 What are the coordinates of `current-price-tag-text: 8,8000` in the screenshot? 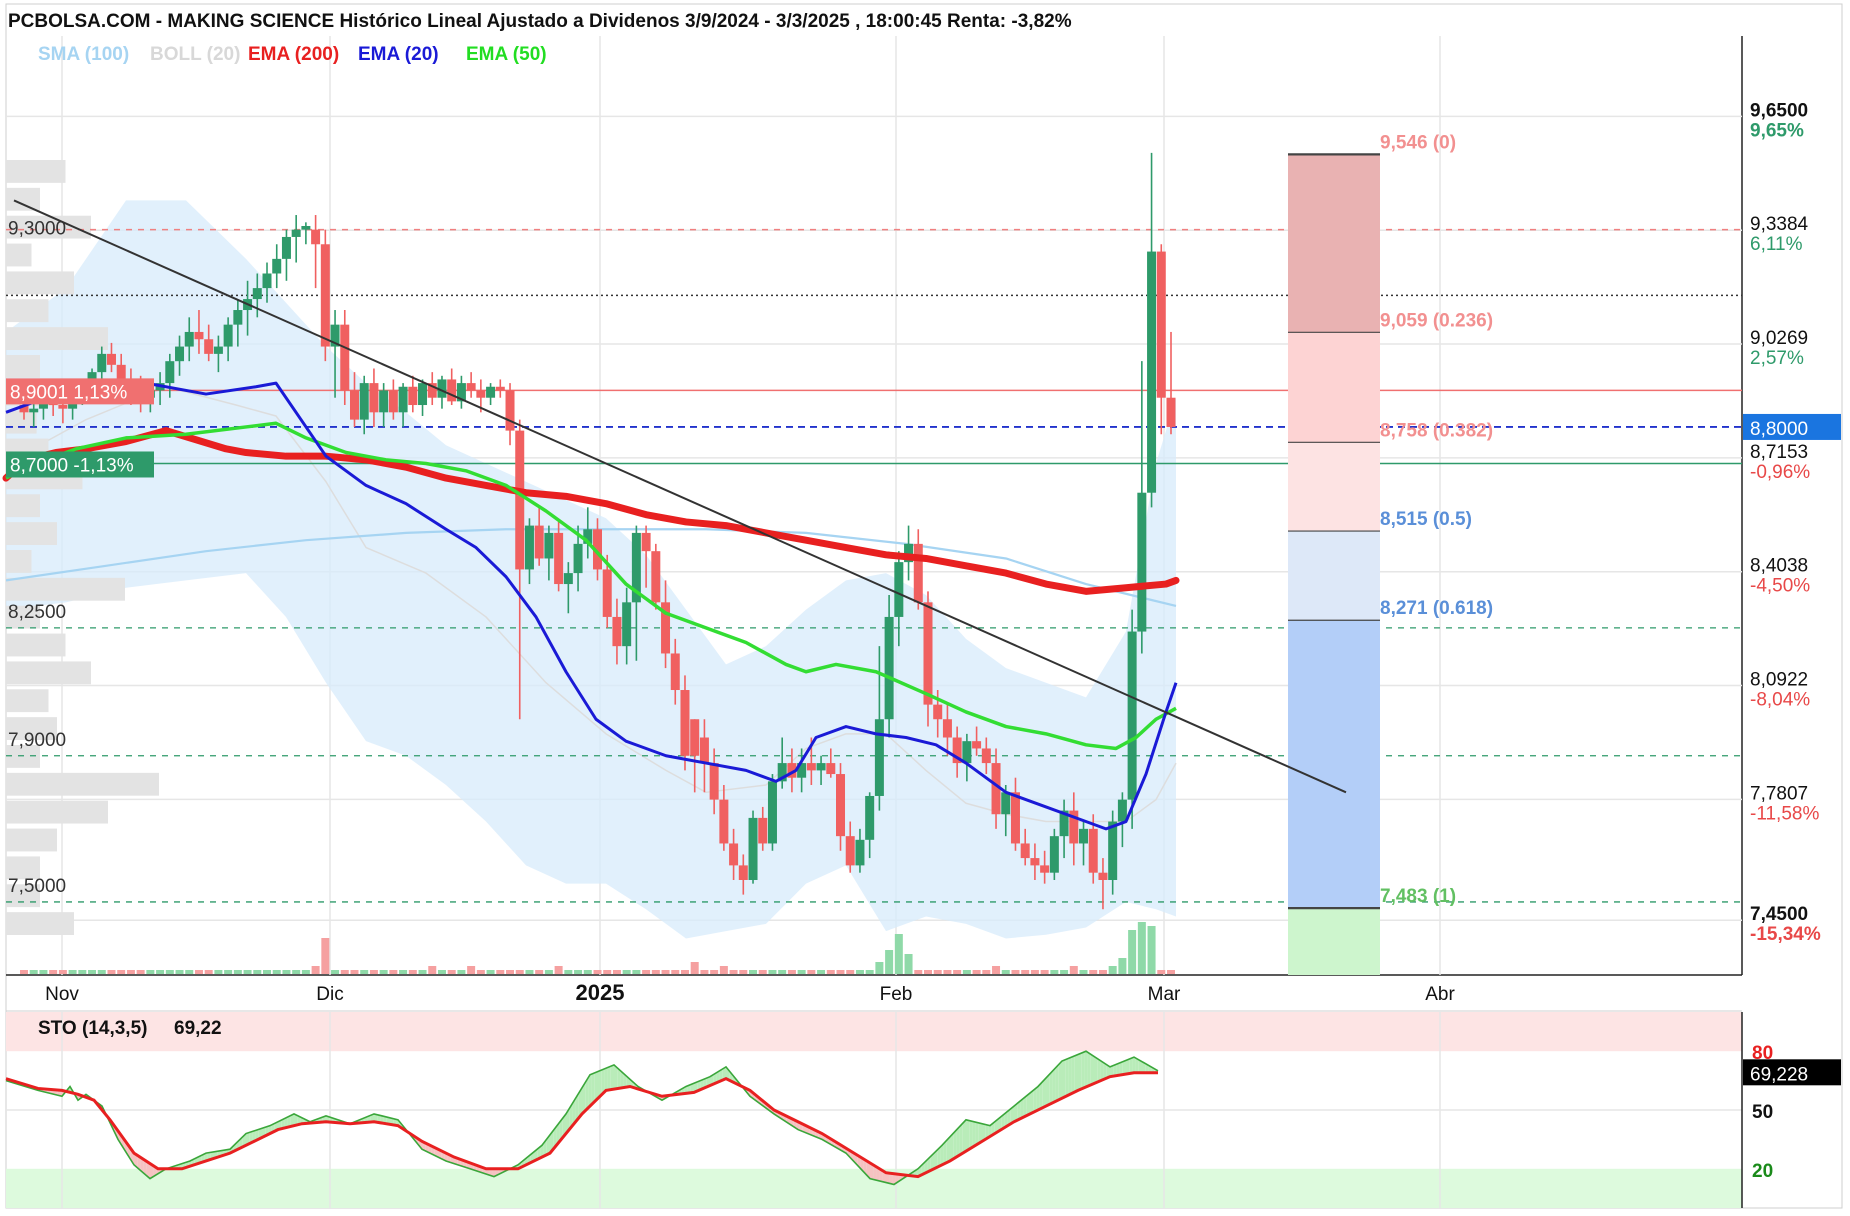 It's located at (1779, 429).